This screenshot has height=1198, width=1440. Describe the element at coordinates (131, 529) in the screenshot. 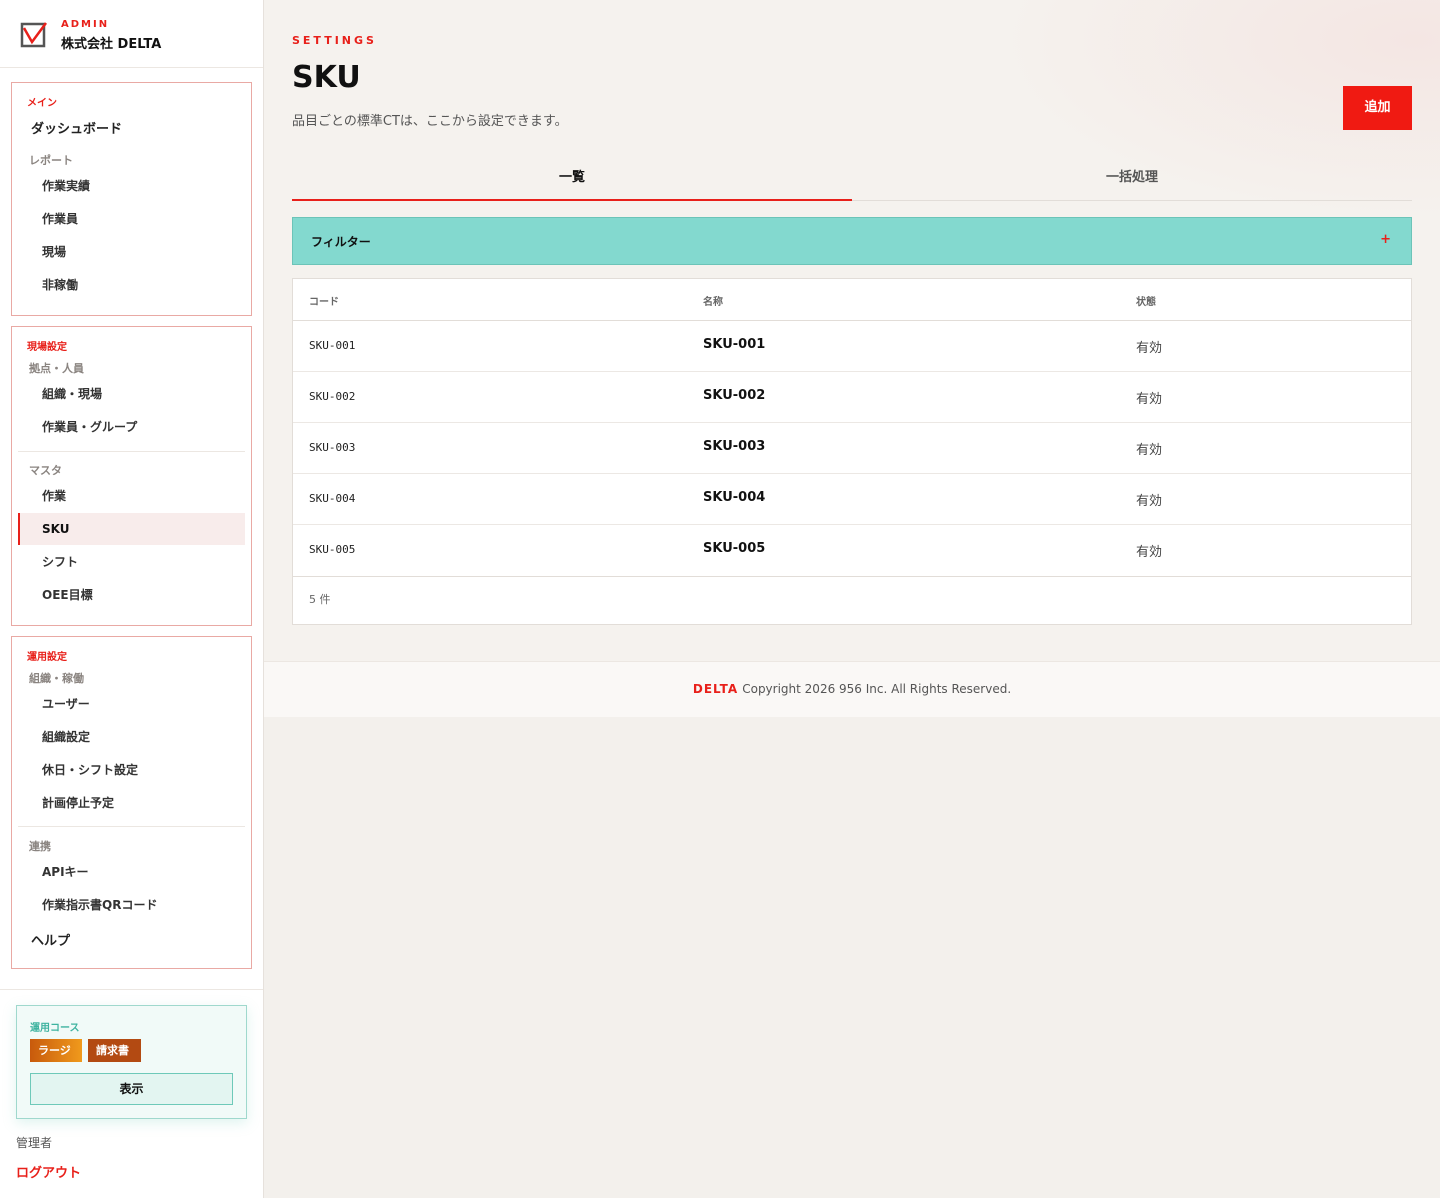

I see `sidebar-item-sku: SKU` at that location.